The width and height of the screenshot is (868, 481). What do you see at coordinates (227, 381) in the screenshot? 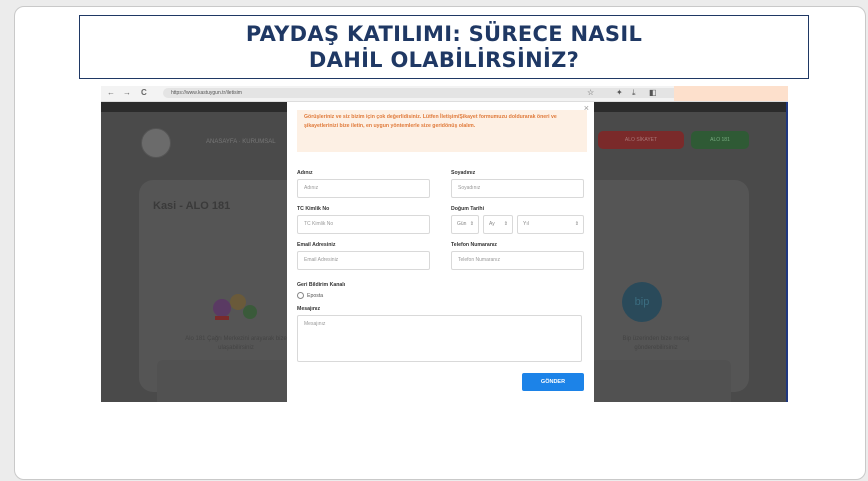
I see `left-tile` at bounding box center [227, 381].